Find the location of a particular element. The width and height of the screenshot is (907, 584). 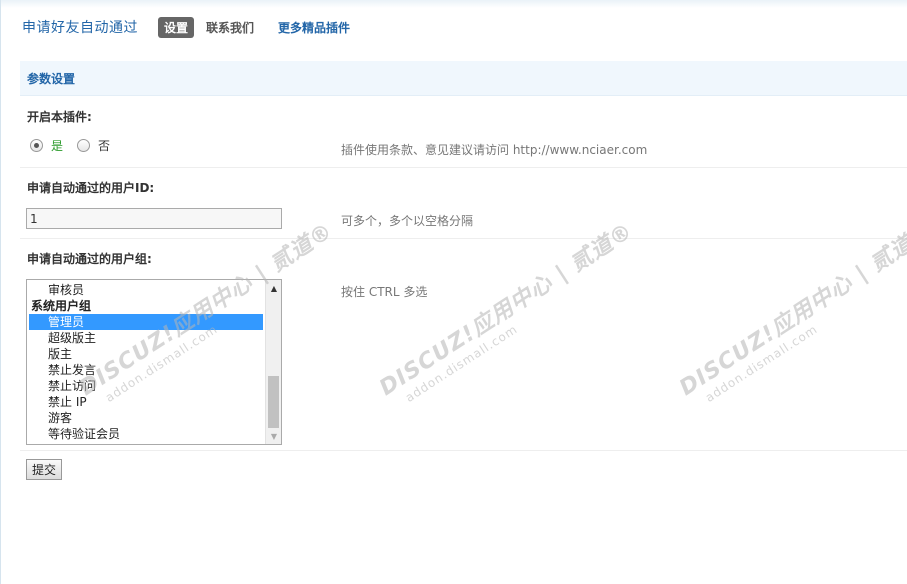

list-option: 禁止访问 is located at coordinates (146, 386).